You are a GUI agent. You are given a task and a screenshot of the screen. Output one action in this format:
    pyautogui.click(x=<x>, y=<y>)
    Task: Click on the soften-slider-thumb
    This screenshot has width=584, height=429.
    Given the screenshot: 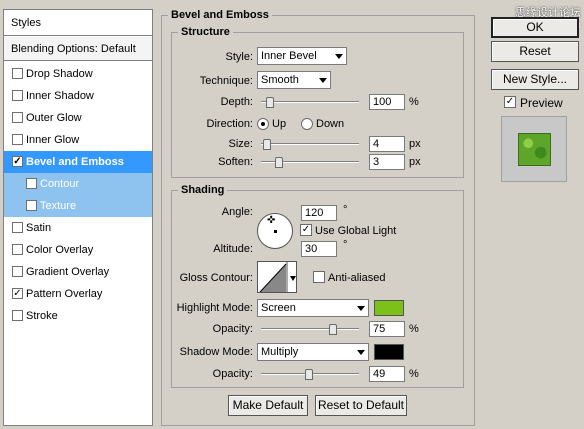 What is the action you would take?
    pyautogui.click(x=279, y=162)
    